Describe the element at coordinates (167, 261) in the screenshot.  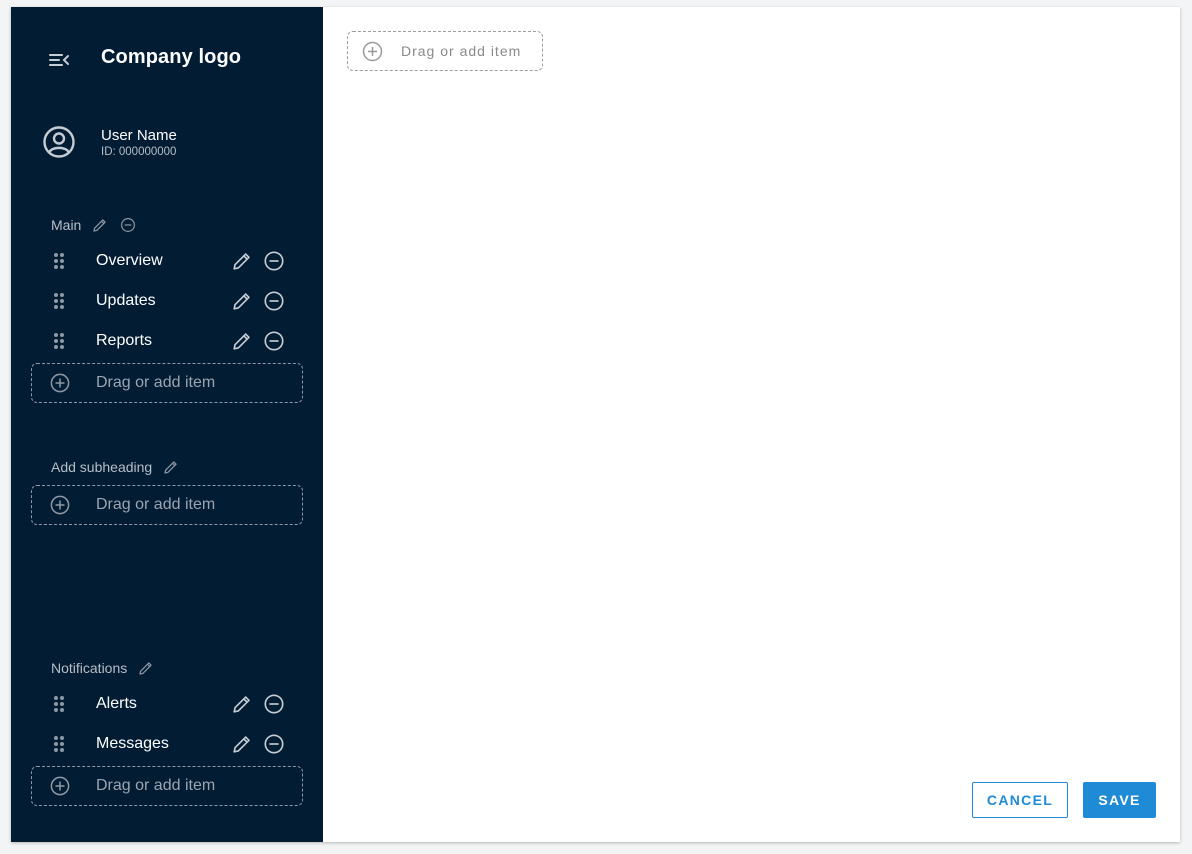
I see `sidebar-item-overview: Overview` at that location.